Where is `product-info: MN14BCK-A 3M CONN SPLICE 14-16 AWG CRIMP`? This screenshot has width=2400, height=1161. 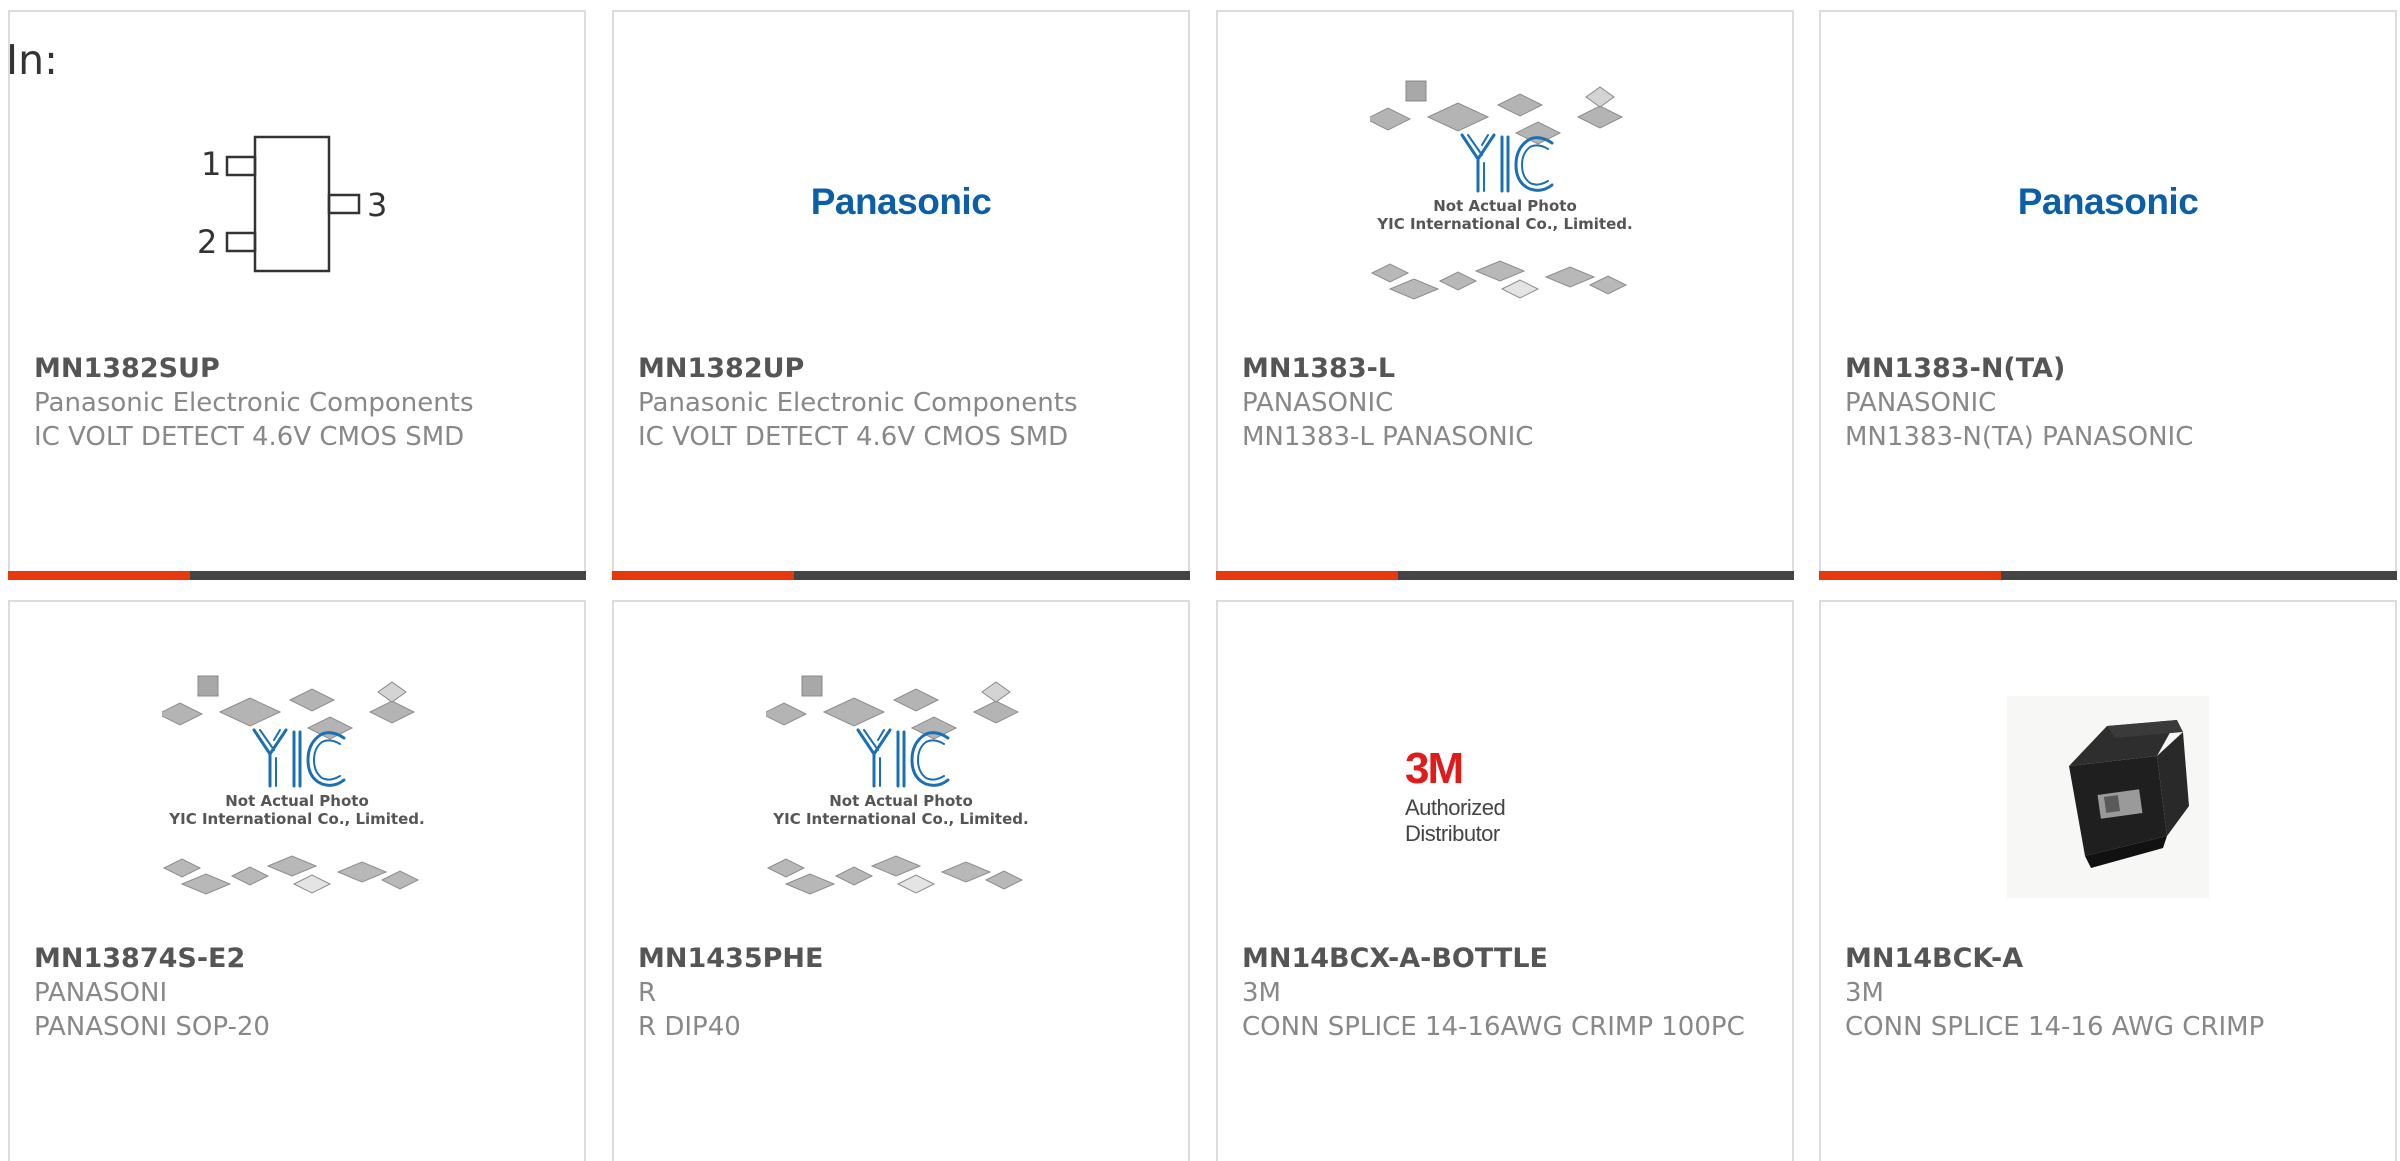
product-info: MN14BCK-A 3M CONN SPLICE 14-16 AWG CRIMP is located at coordinates (2110, 993).